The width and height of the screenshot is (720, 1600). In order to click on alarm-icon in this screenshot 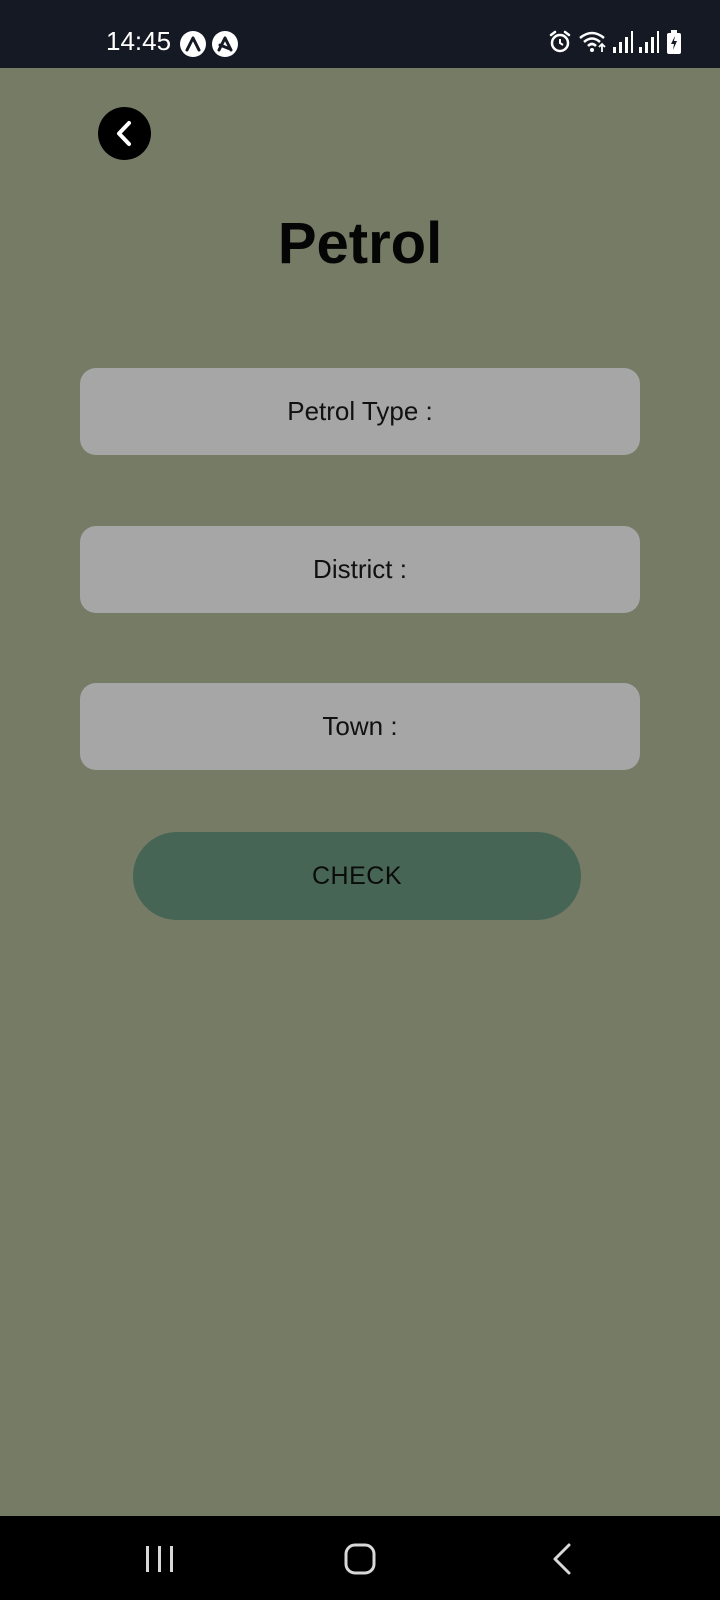, I will do `click(560, 44)`.